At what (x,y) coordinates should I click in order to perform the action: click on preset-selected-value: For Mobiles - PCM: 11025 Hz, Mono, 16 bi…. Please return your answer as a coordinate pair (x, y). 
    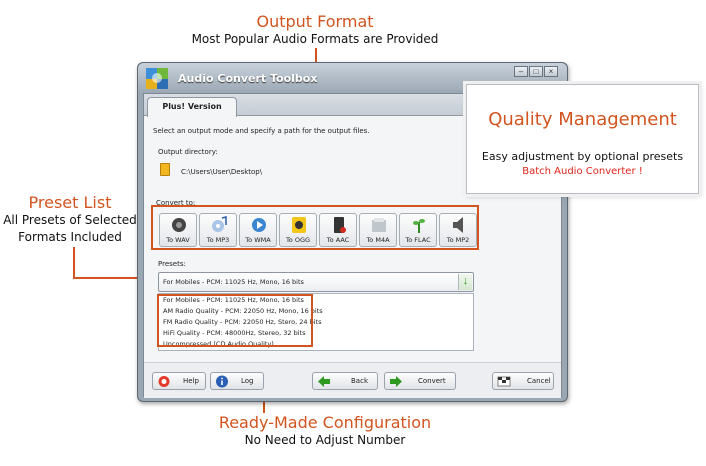
    Looking at the image, I should click on (233, 282).